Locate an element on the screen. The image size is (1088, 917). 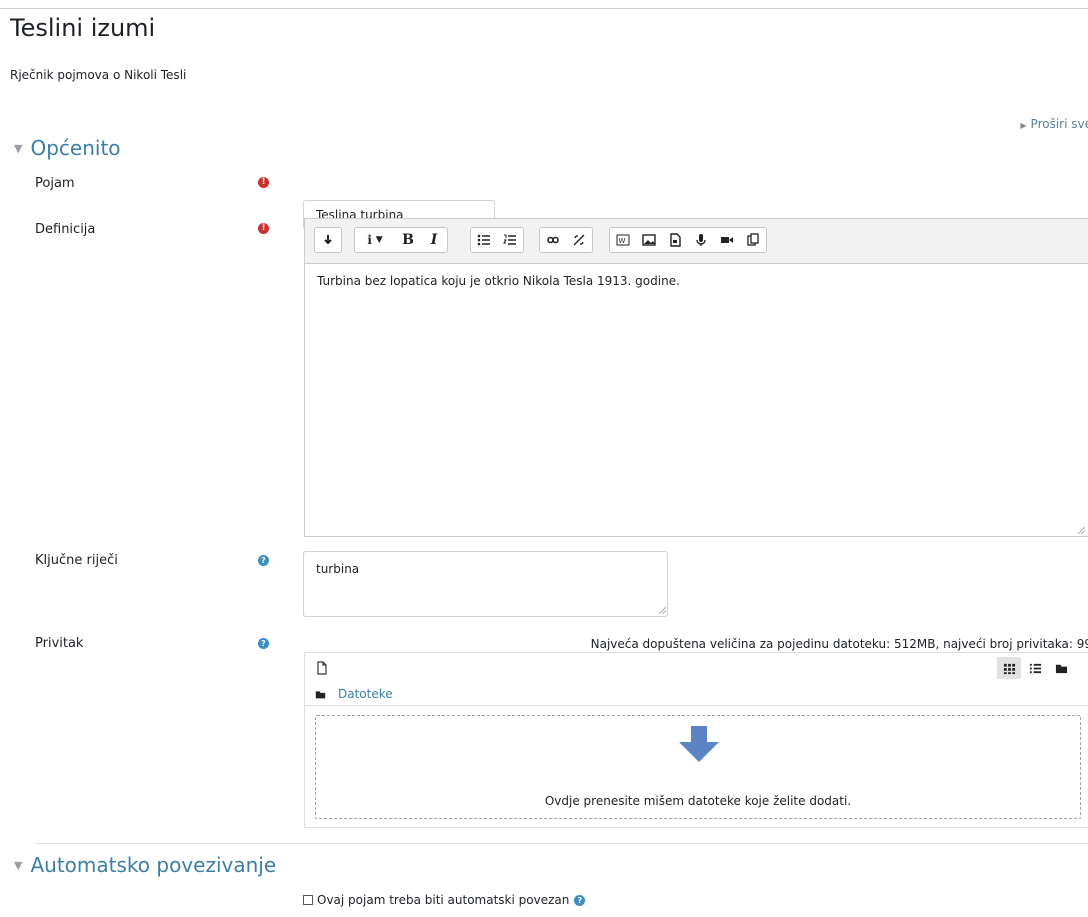
top-divider is located at coordinates (544, 8).